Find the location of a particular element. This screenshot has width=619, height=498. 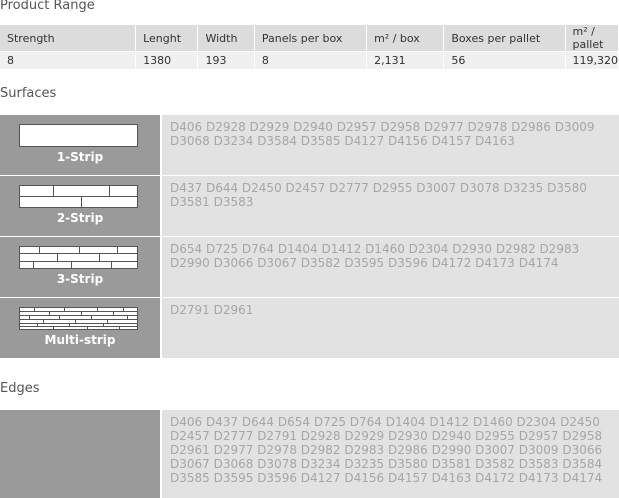

cell-width: 193 is located at coordinates (226, 60).